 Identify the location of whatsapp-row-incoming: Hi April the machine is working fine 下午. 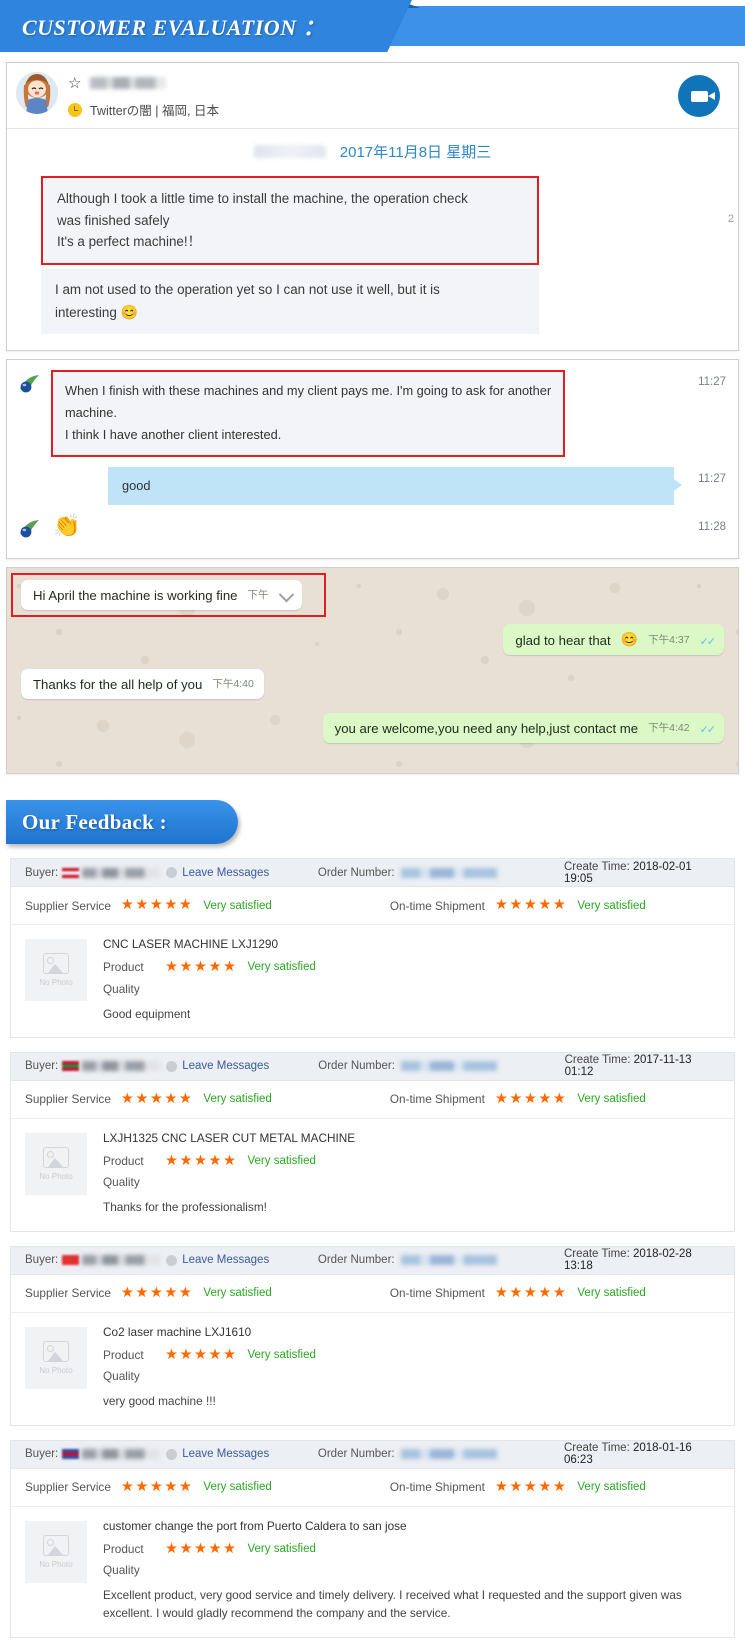
(367, 595).